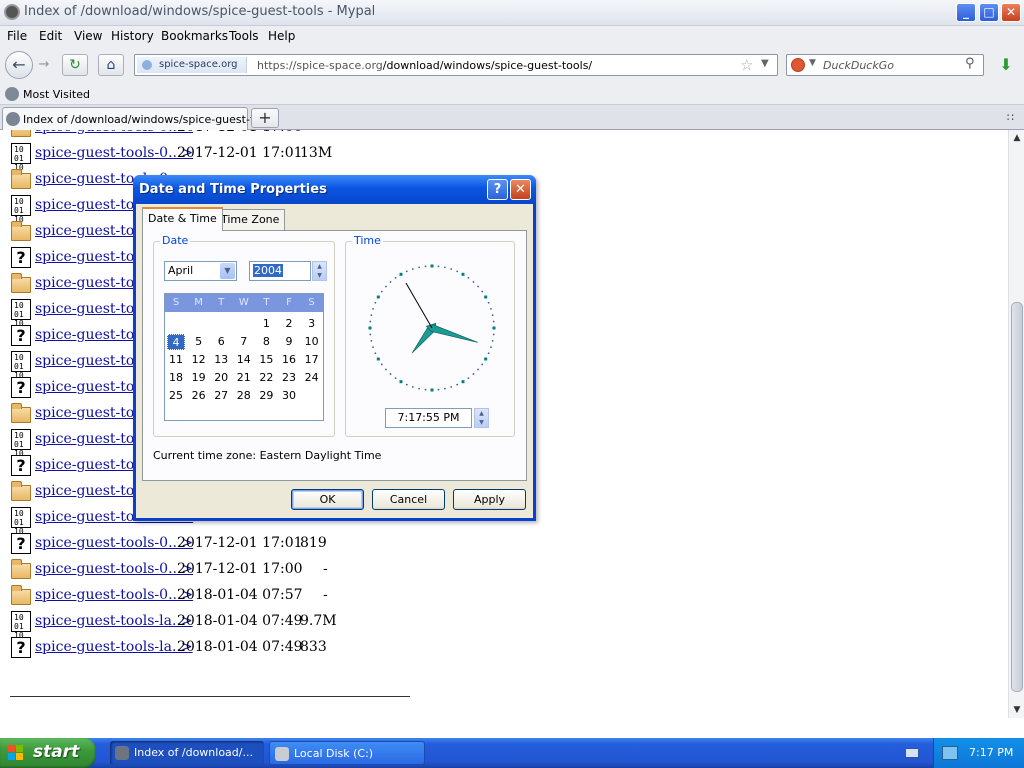  I want to click on search-icon: ⚲, so click(970, 63).